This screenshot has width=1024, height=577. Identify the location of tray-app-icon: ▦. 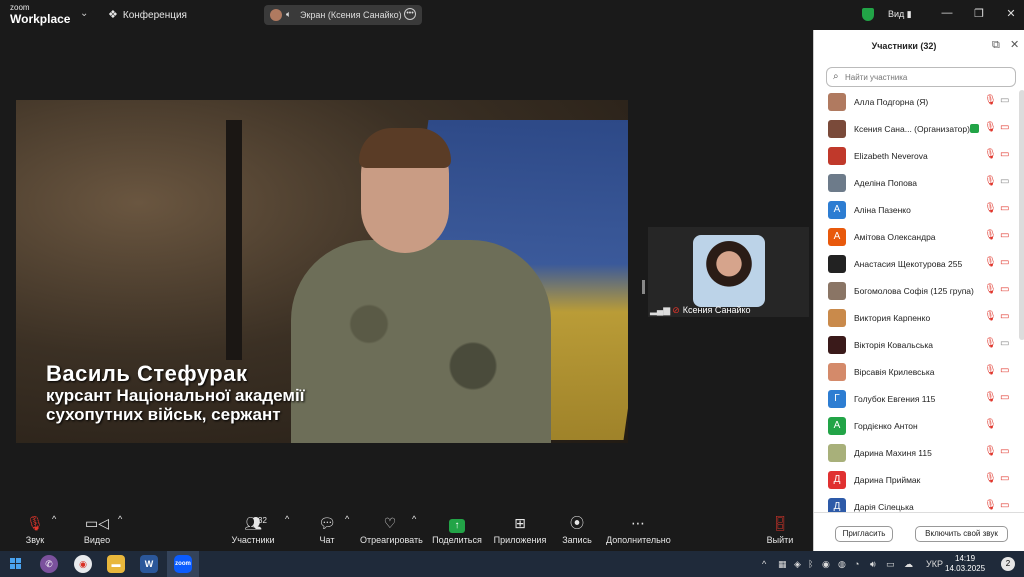
(782, 564).